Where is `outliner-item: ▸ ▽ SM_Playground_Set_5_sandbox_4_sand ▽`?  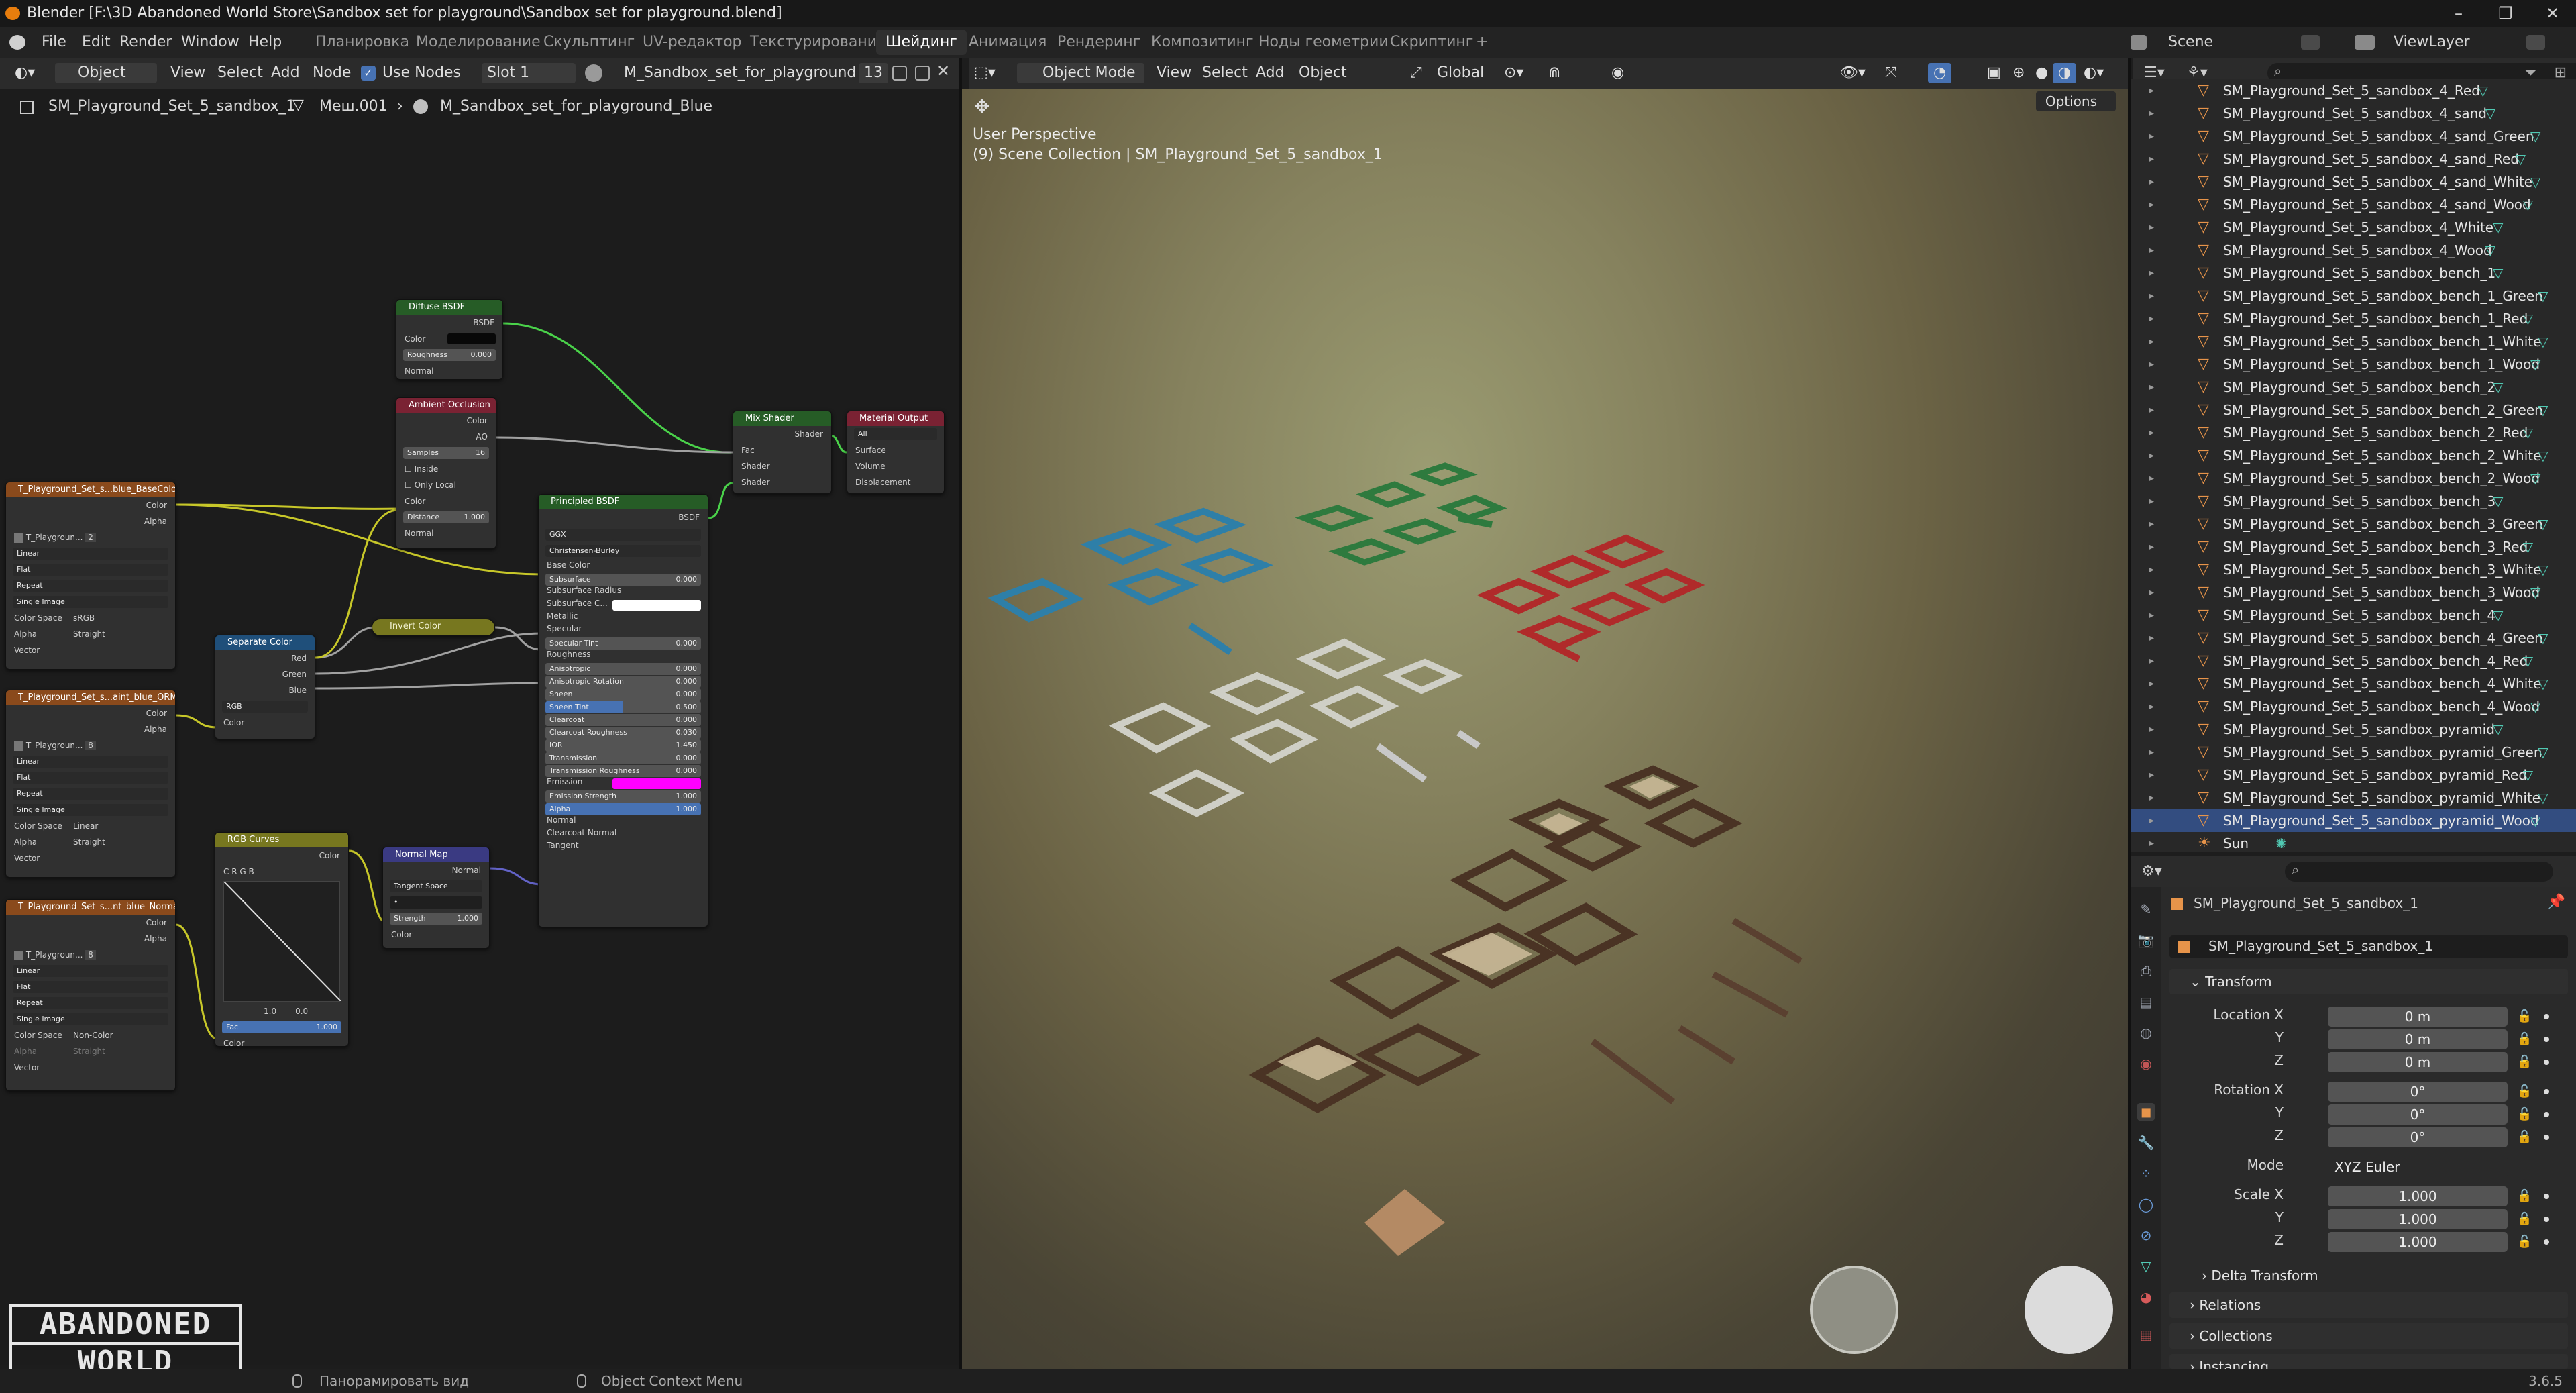 outliner-item: ▸ ▽ SM_Playground_Set_5_sandbox_4_sand ▽ is located at coordinates (2353, 113).